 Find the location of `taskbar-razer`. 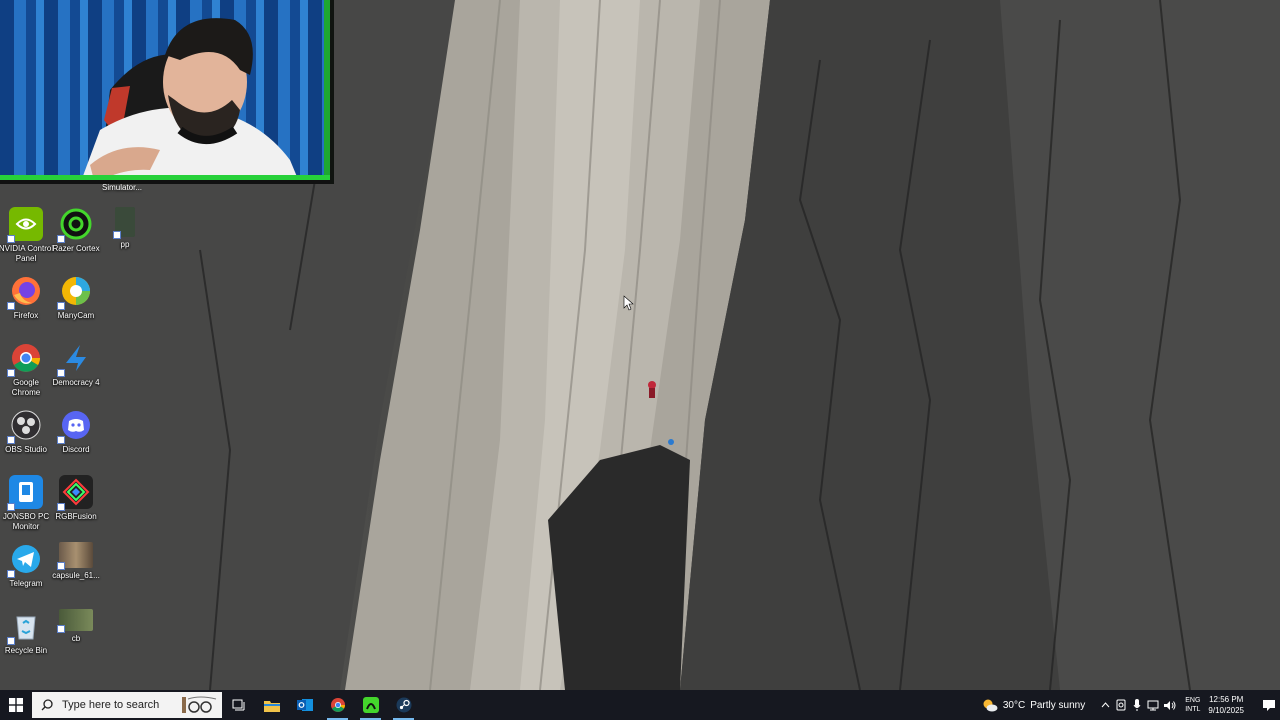

taskbar-razer is located at coordinates (370, 705).